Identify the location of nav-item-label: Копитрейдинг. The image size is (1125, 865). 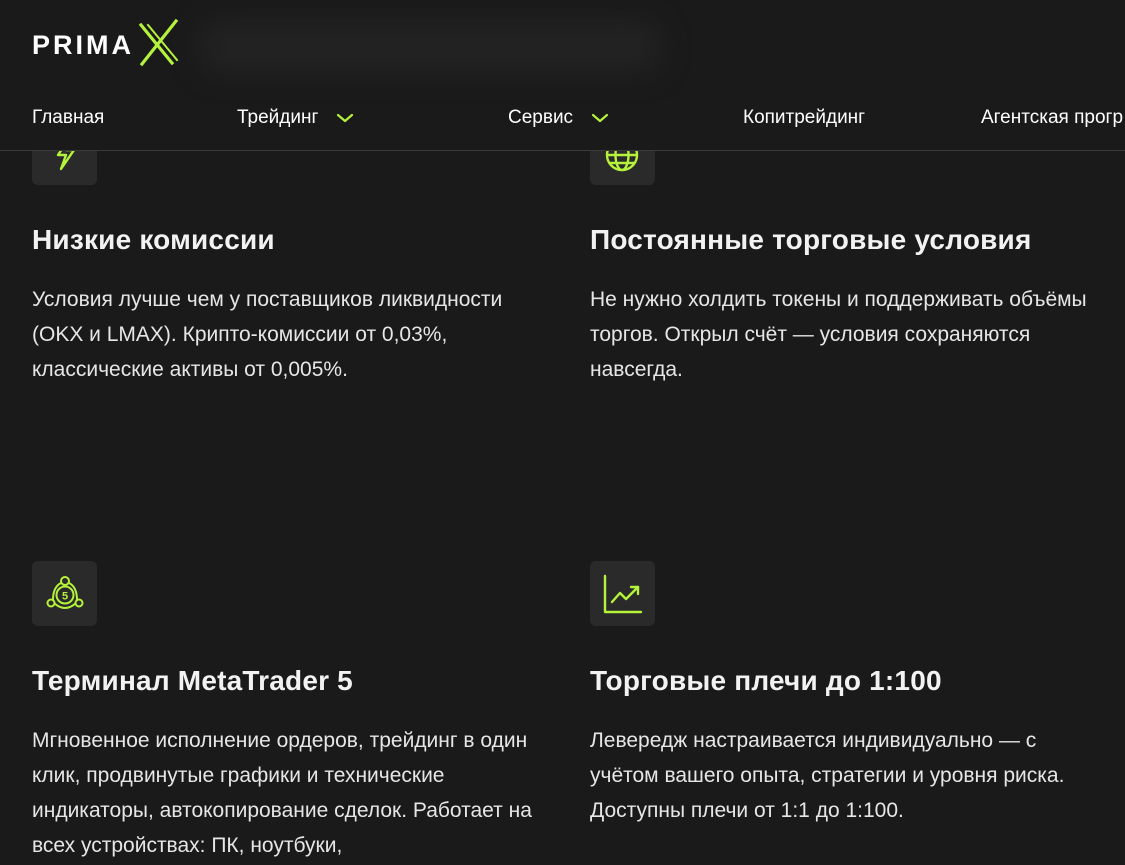
(804, 117).